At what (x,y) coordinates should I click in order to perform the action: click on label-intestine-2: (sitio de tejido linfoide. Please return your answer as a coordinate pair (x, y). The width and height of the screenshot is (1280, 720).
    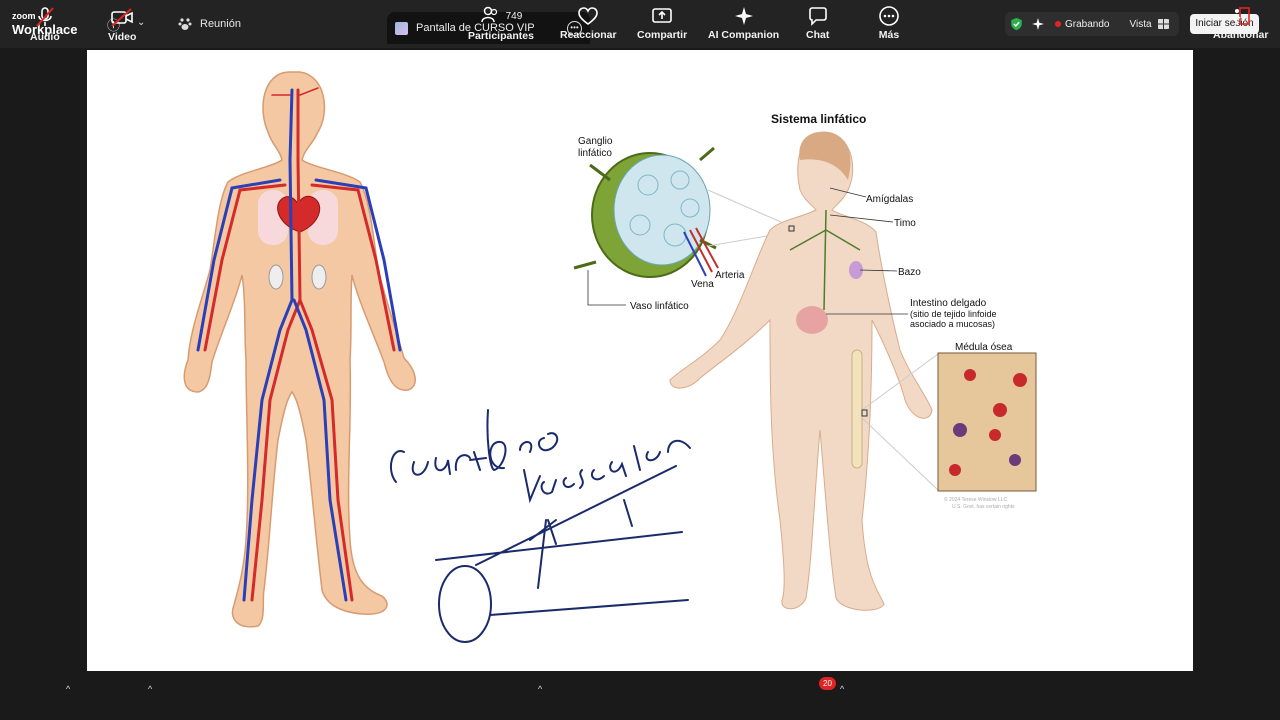
    Looking at the image, I should click on (953, 314).